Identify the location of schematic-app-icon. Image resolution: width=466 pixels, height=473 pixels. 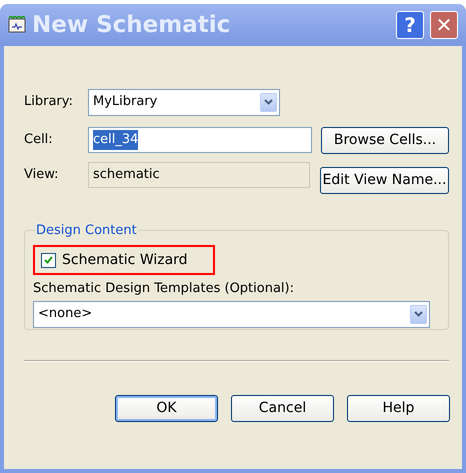
(17, 25).